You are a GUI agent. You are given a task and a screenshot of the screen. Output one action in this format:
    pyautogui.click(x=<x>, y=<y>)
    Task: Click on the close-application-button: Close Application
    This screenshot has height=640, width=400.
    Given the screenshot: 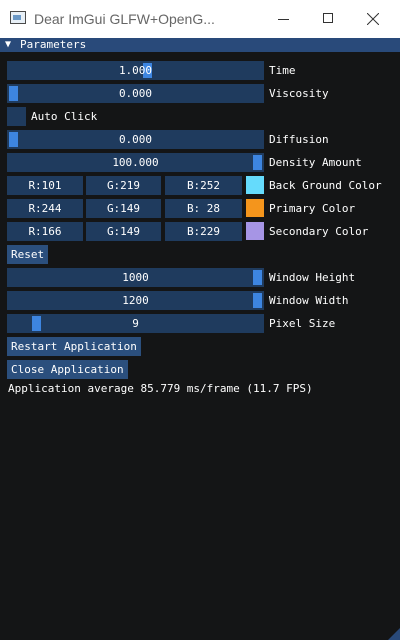 What is the action you would take?
    pyautogui.click(x=67, y=369)
    